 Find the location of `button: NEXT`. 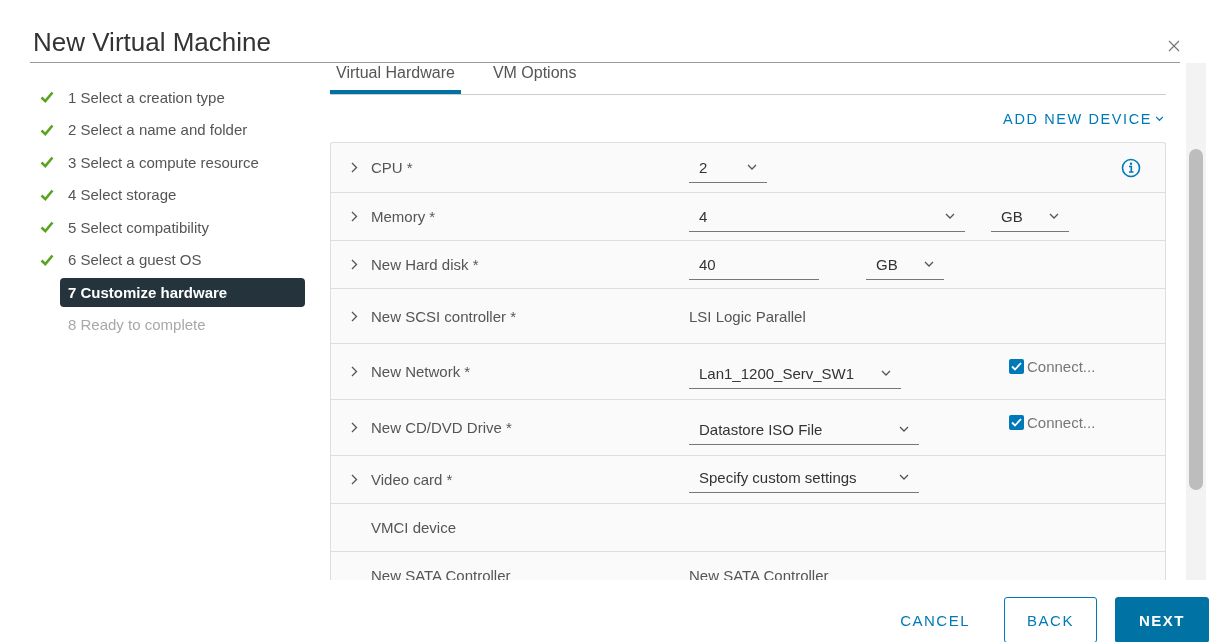

button: NEXT is located at coordinates (1162, 619).